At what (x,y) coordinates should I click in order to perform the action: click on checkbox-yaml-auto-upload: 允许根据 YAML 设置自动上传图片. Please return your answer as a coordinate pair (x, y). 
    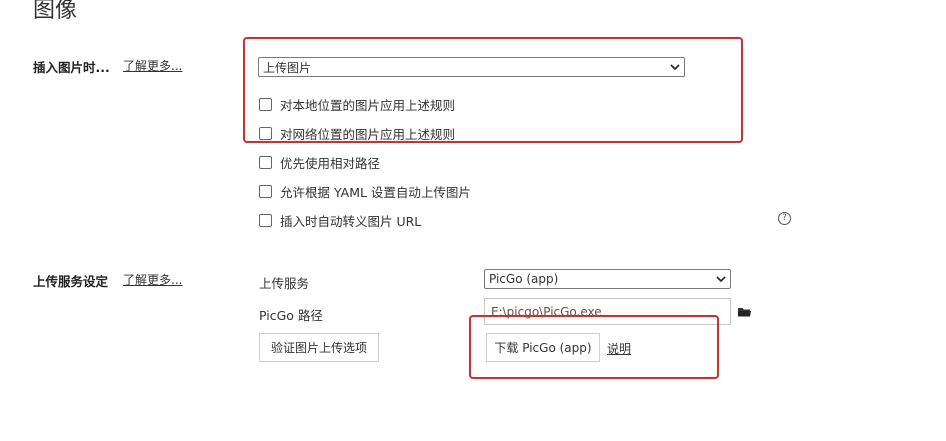
    Looking at the image, I should click on (365, 191).